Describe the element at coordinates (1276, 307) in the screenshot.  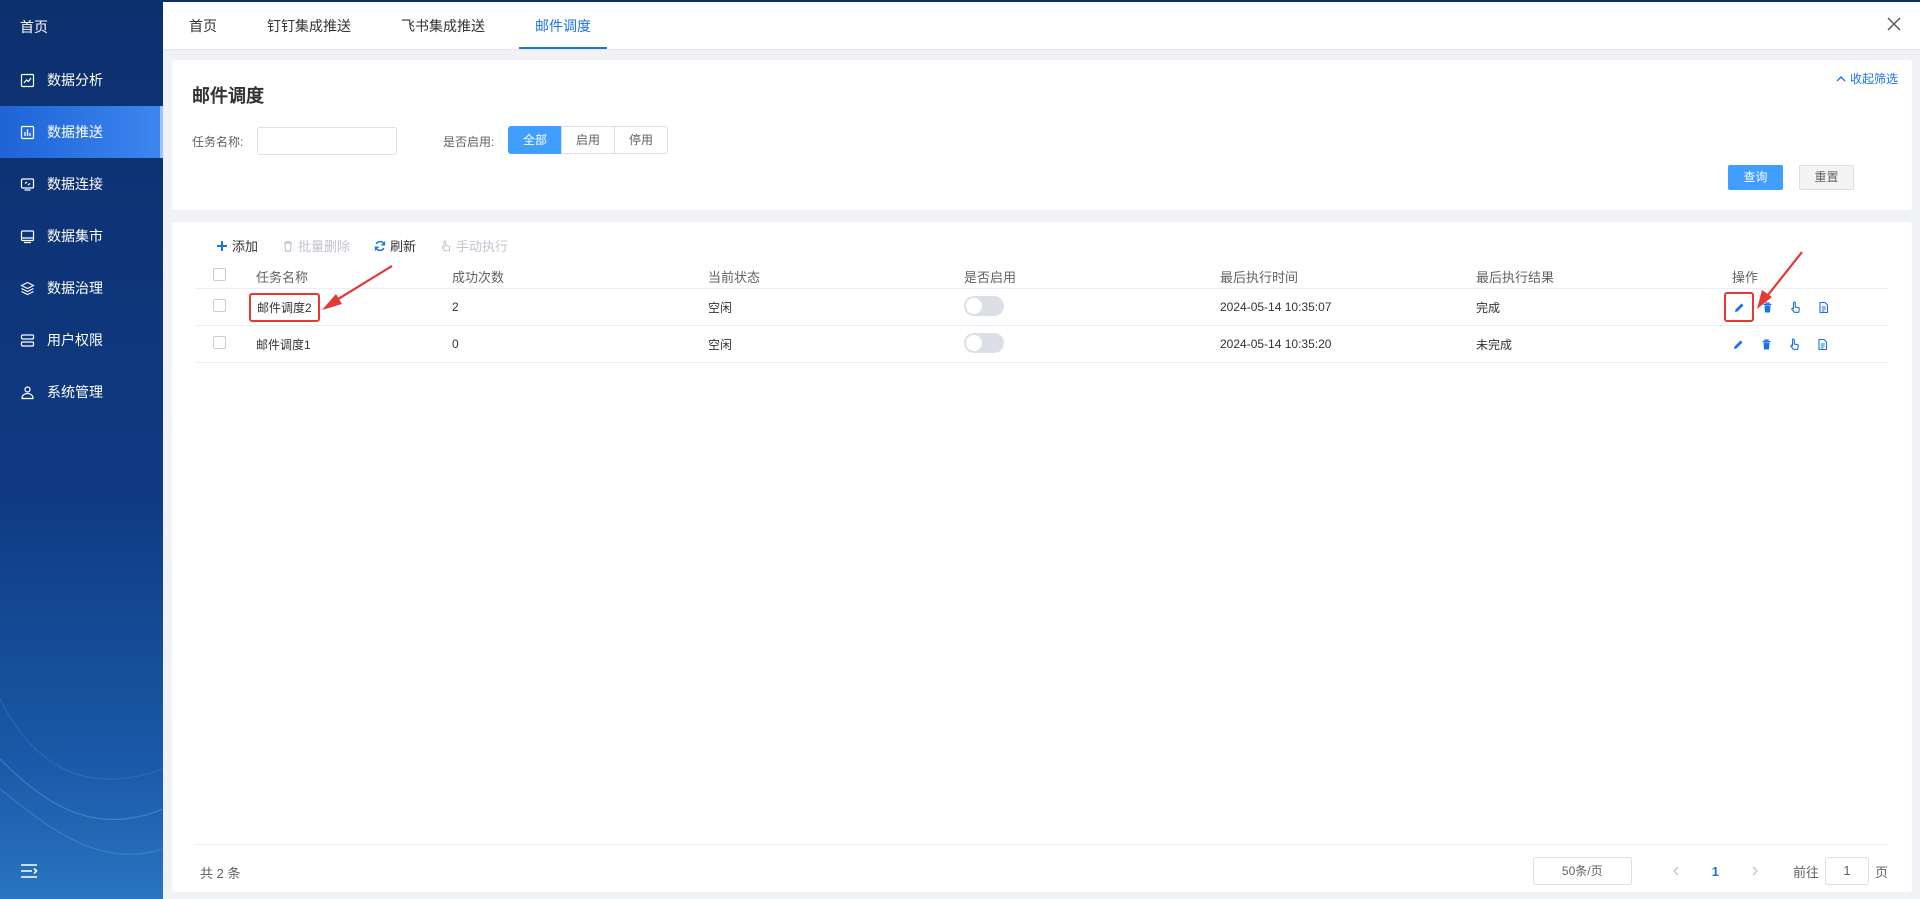
I see `last-time-cell: 2024-05-14 10:35:07` at that location.